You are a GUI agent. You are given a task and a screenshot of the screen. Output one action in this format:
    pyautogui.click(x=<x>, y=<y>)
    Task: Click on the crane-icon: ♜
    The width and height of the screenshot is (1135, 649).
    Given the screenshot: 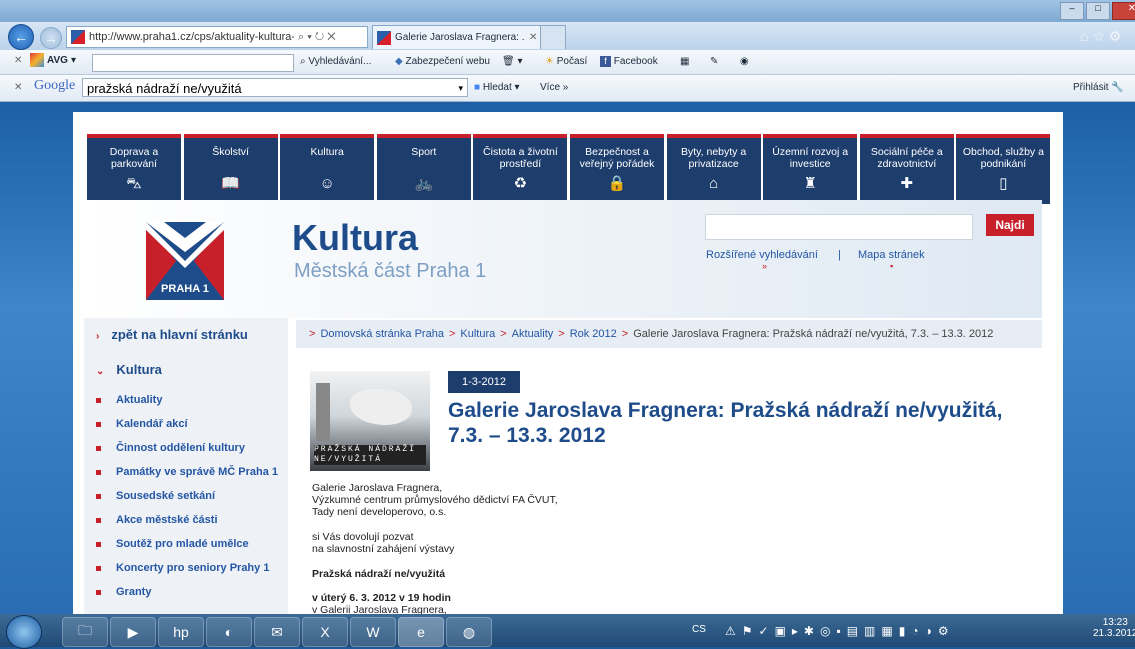 What is the action you would take?
    pyautogui.click(x=810, y=183)
    